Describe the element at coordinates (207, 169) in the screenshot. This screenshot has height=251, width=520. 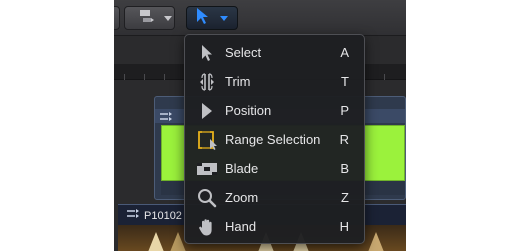
I see `blade-icon` at that location.